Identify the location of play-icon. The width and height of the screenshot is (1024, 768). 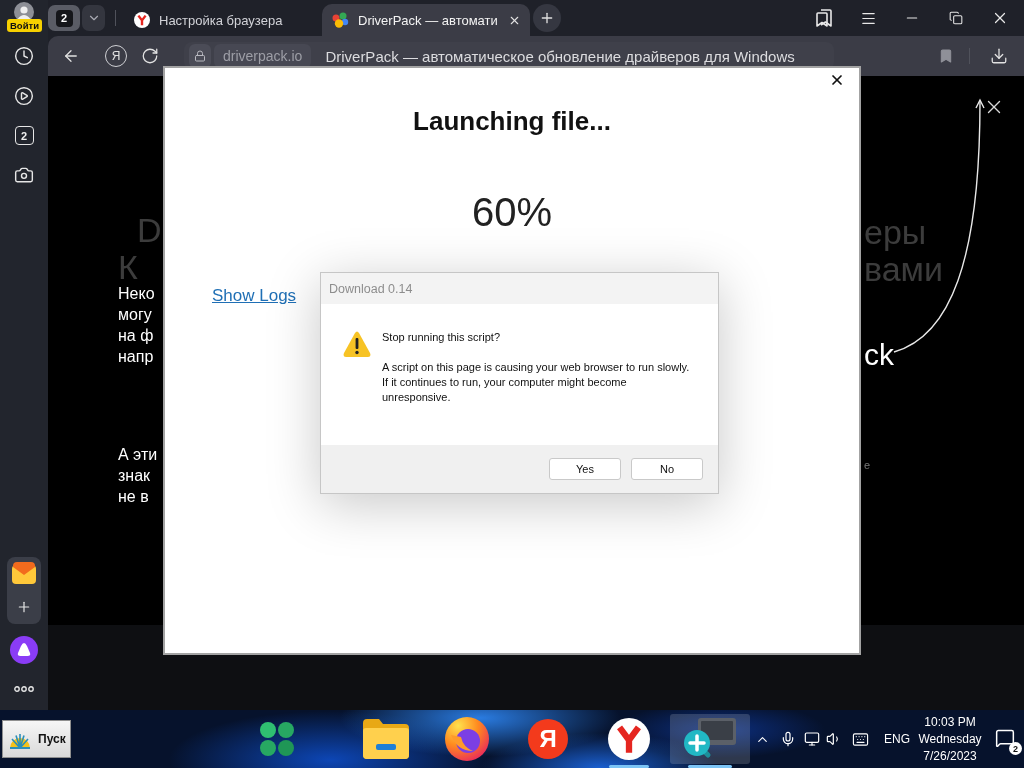
(24, 96).